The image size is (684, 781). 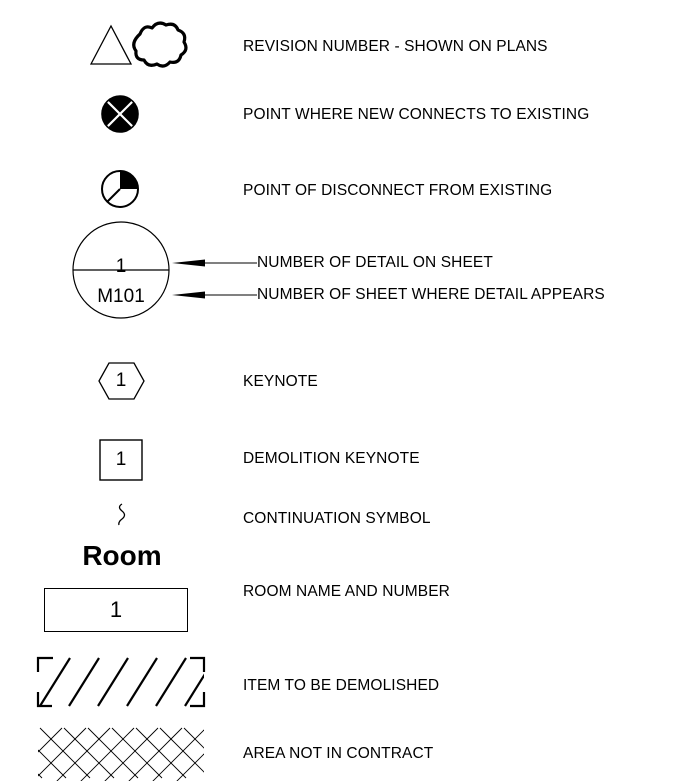 What do you see at coordinates (398, 190) in the screenshot?
I see `desc-disconnect-from-existing: POINT OF DISCONNECT FROM EXISTING` at bounding box center [398, 190].